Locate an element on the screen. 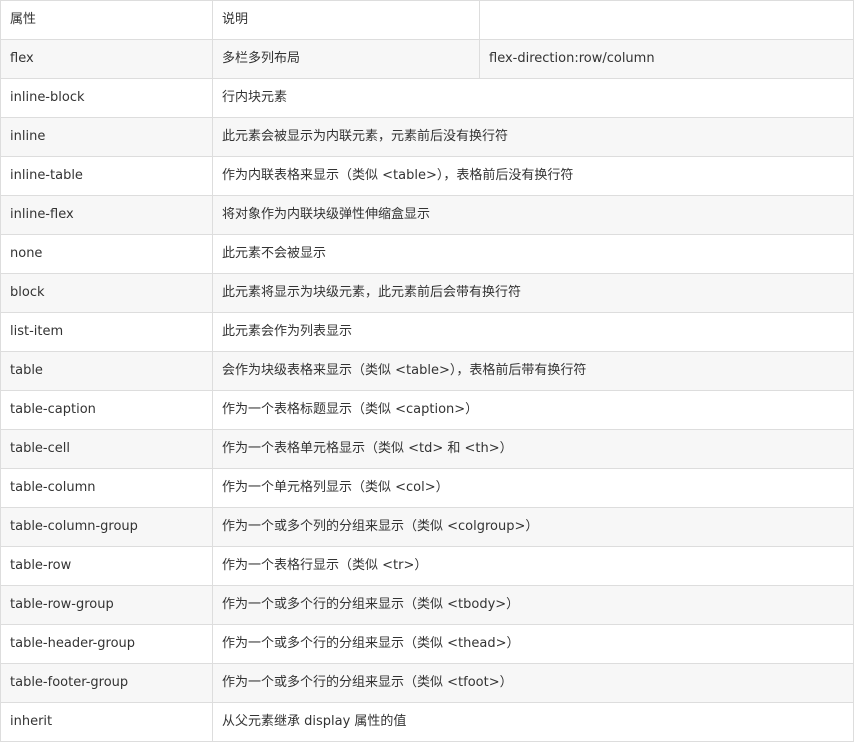  table-row: block 此元素将显示为块级元素，此元素前后会带有换行符 is located at coordinates (427, 293).